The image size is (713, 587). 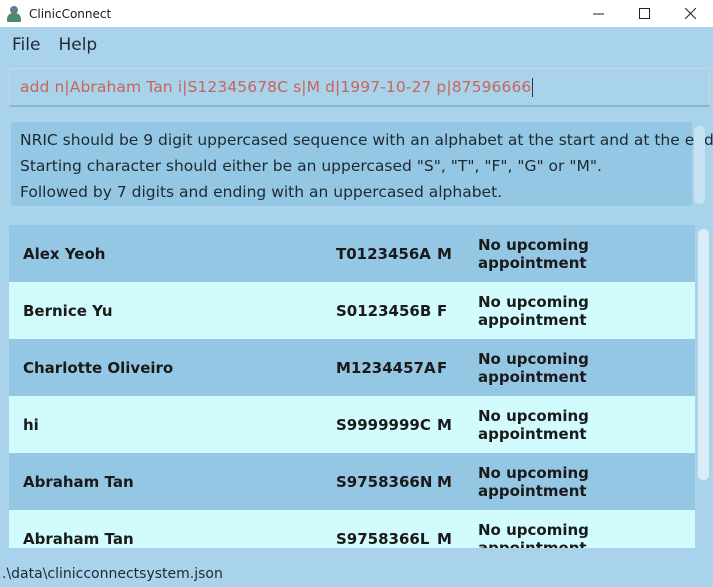 What do you see at coordinates (70, 13) in the screenshot?
I see `window-title: ClinicConnect` at bounding box center [70, 13].